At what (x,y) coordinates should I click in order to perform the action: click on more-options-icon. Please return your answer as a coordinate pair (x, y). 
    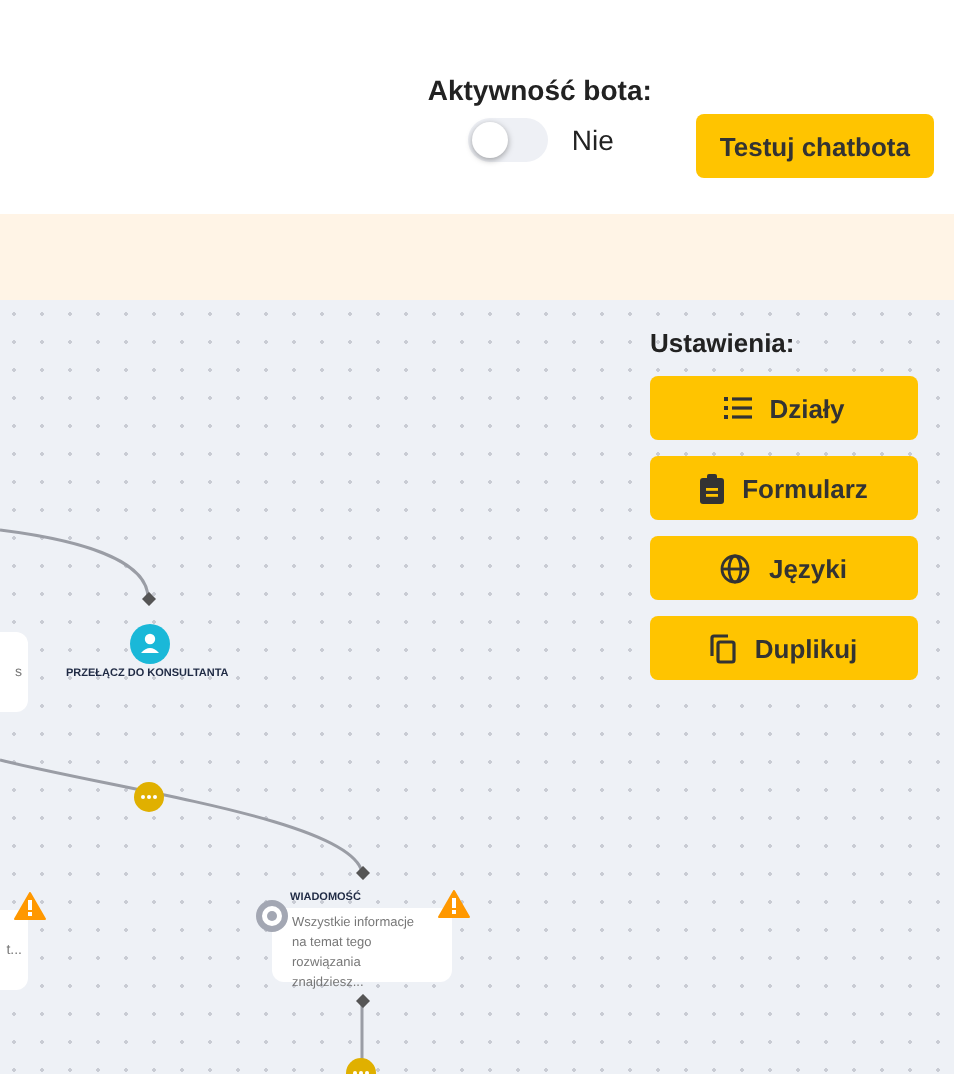
    Looking at the image, I should click on (149, 797).